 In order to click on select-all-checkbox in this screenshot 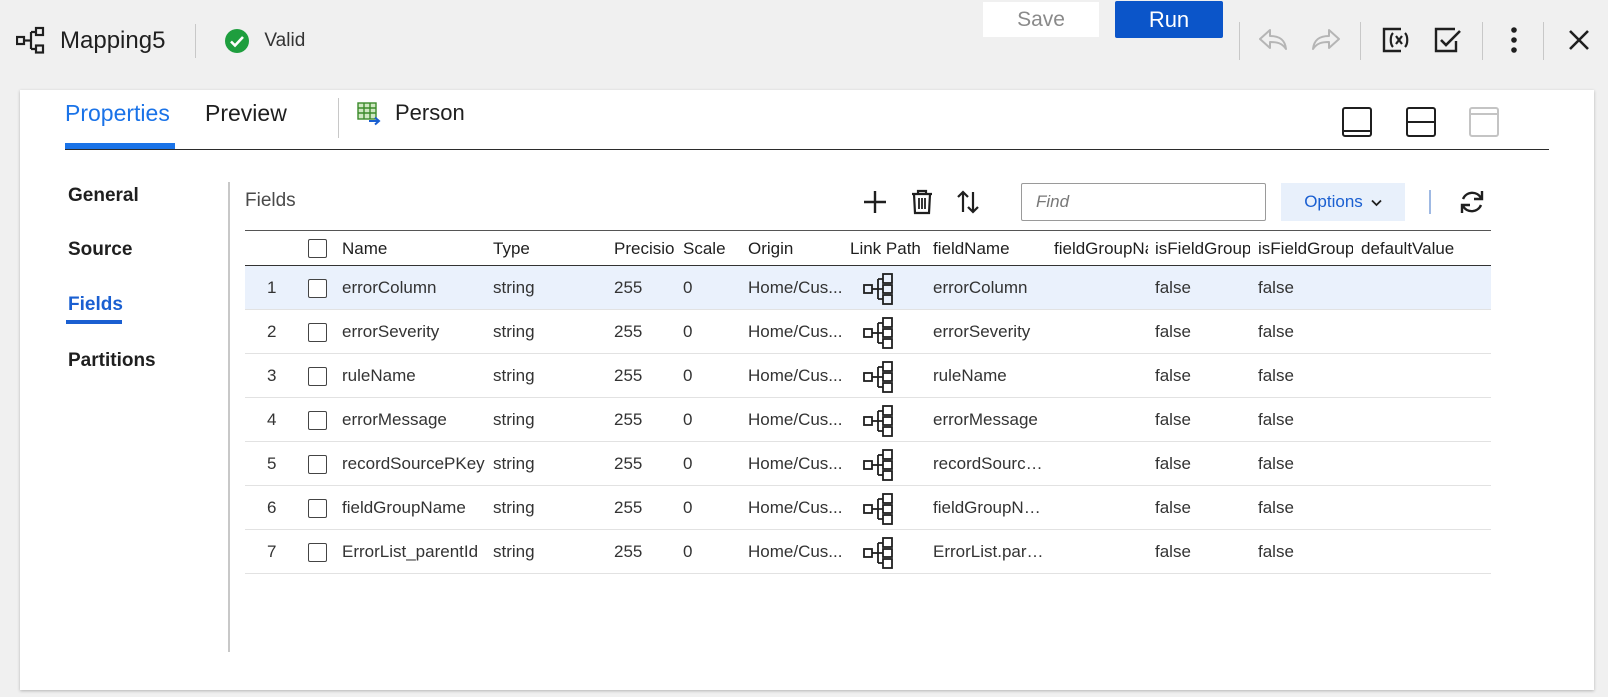, I will do `click(317, 248)`.